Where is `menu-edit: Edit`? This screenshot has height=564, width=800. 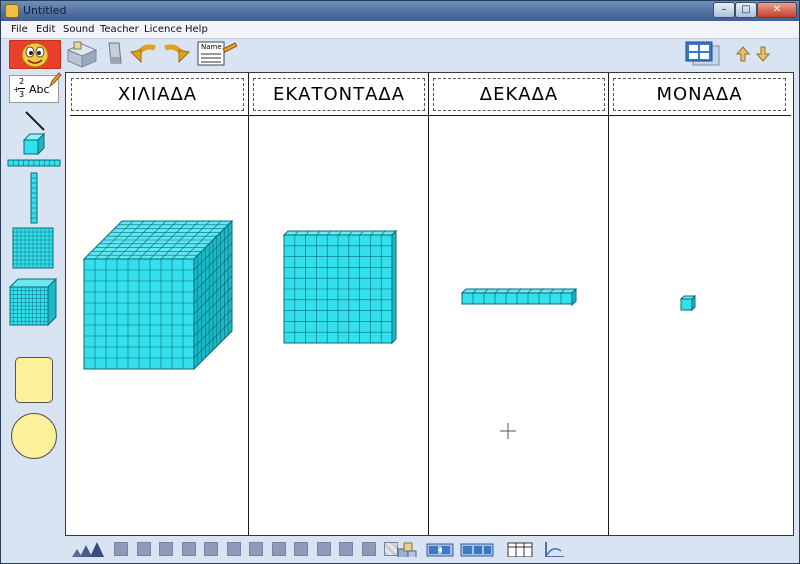 menu-edit: Edit is located at coordinates (45, 29).